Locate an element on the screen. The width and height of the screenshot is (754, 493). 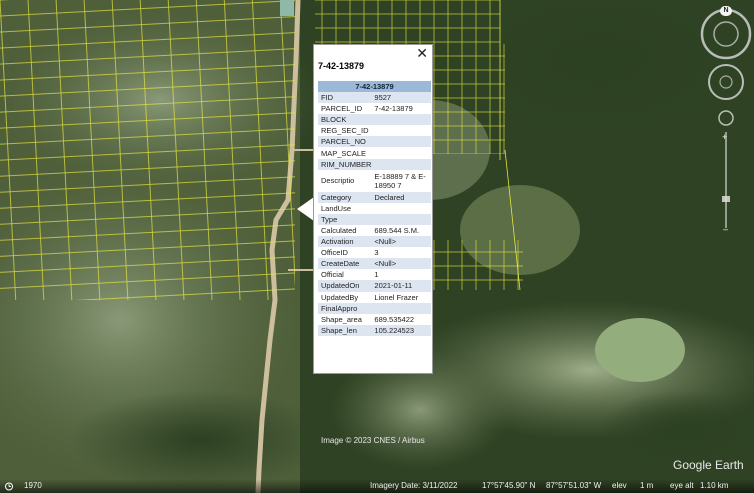
attribute-value: 3 is located at coordinates (376, 253).